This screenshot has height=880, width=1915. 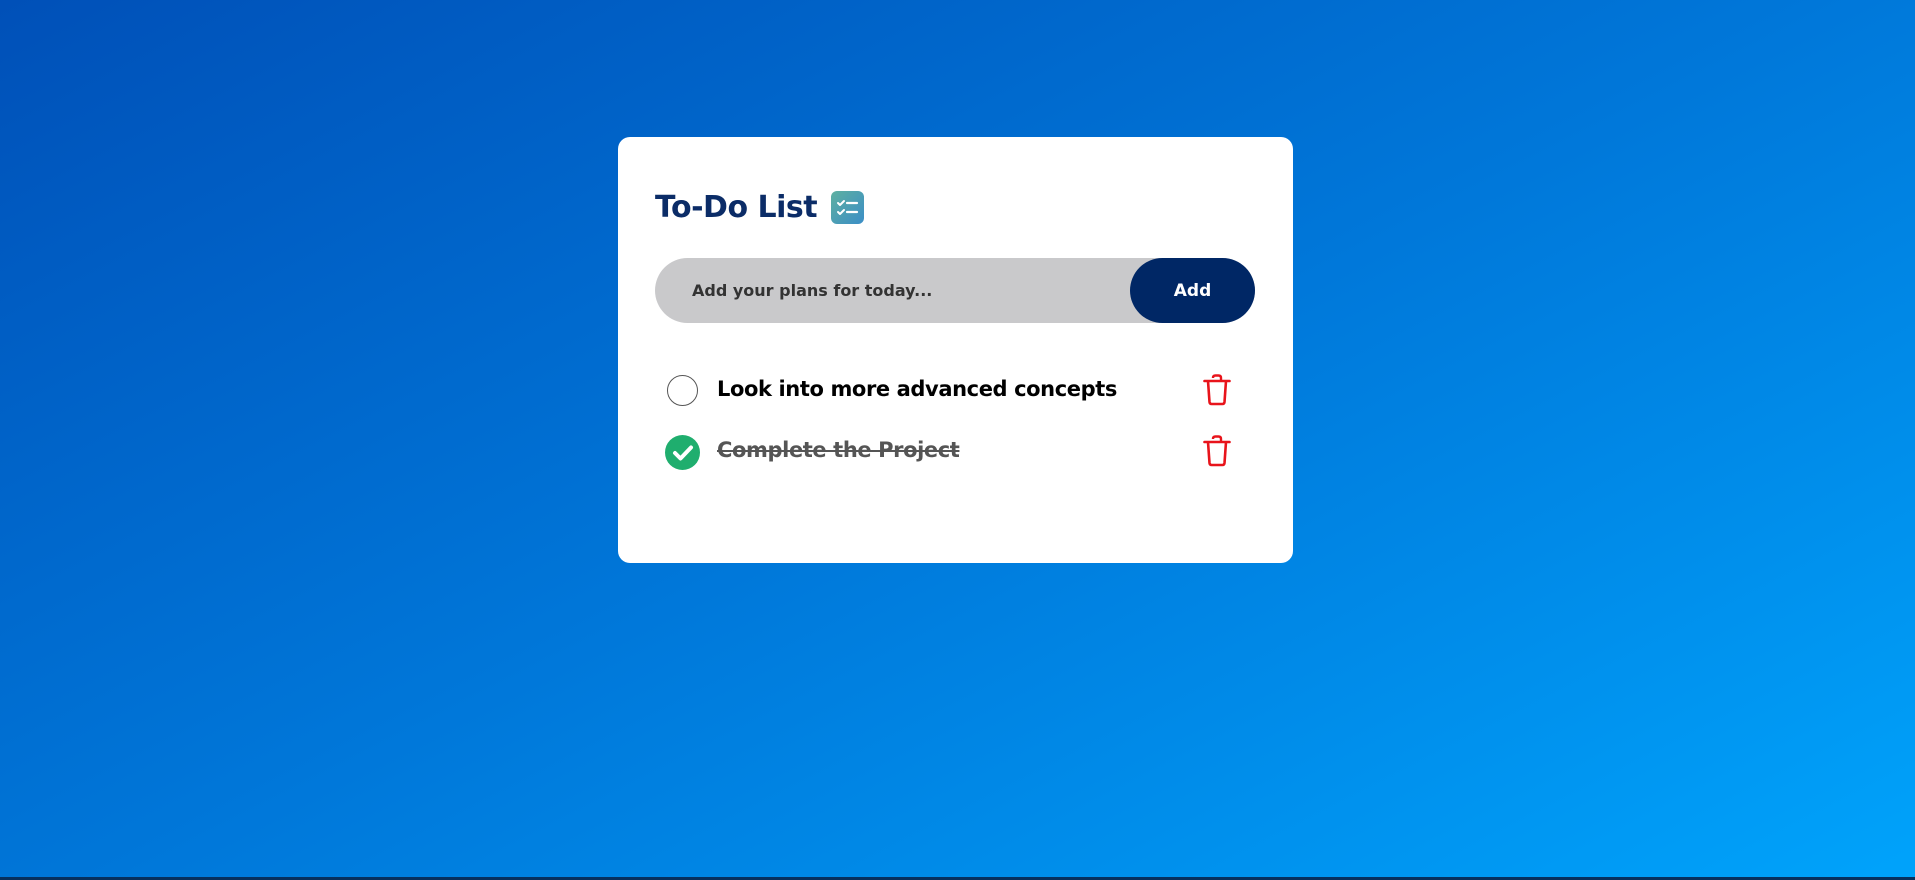 I want to click on title-row: To-Do List, so click(x=760, y=207).